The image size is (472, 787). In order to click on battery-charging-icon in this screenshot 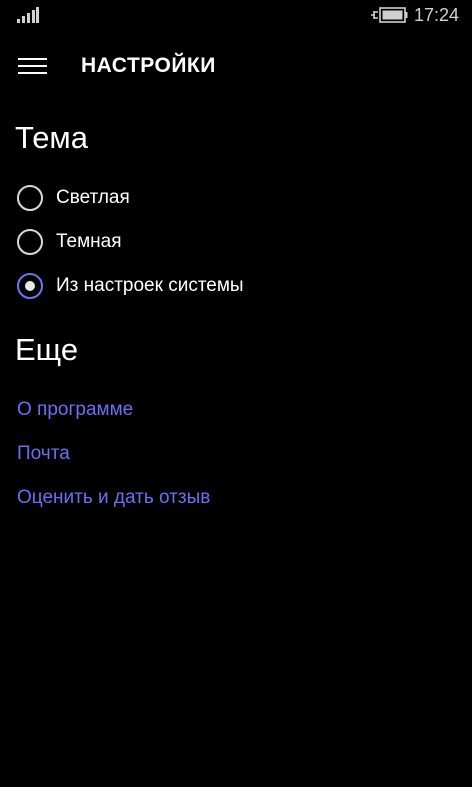, I will do `click(389, 15)`.